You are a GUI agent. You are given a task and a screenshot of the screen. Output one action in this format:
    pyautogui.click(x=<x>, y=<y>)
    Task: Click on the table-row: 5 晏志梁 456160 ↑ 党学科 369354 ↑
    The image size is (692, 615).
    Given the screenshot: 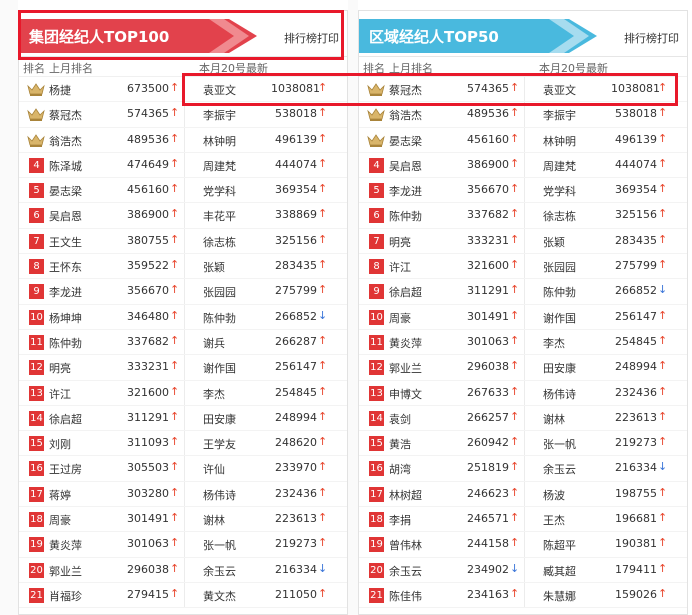 What is the action you would take?
    pyautogui.click(x=183, y=191)
    